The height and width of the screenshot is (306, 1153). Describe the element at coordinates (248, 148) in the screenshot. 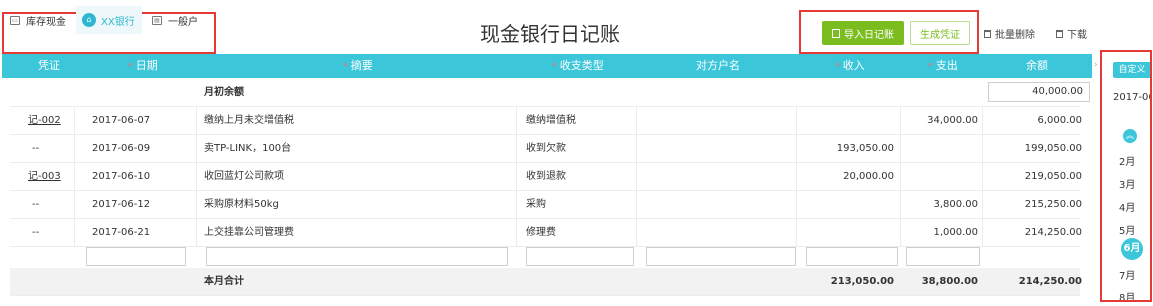

I see `row-summary: 卖TP-LINK，100台` at that location.